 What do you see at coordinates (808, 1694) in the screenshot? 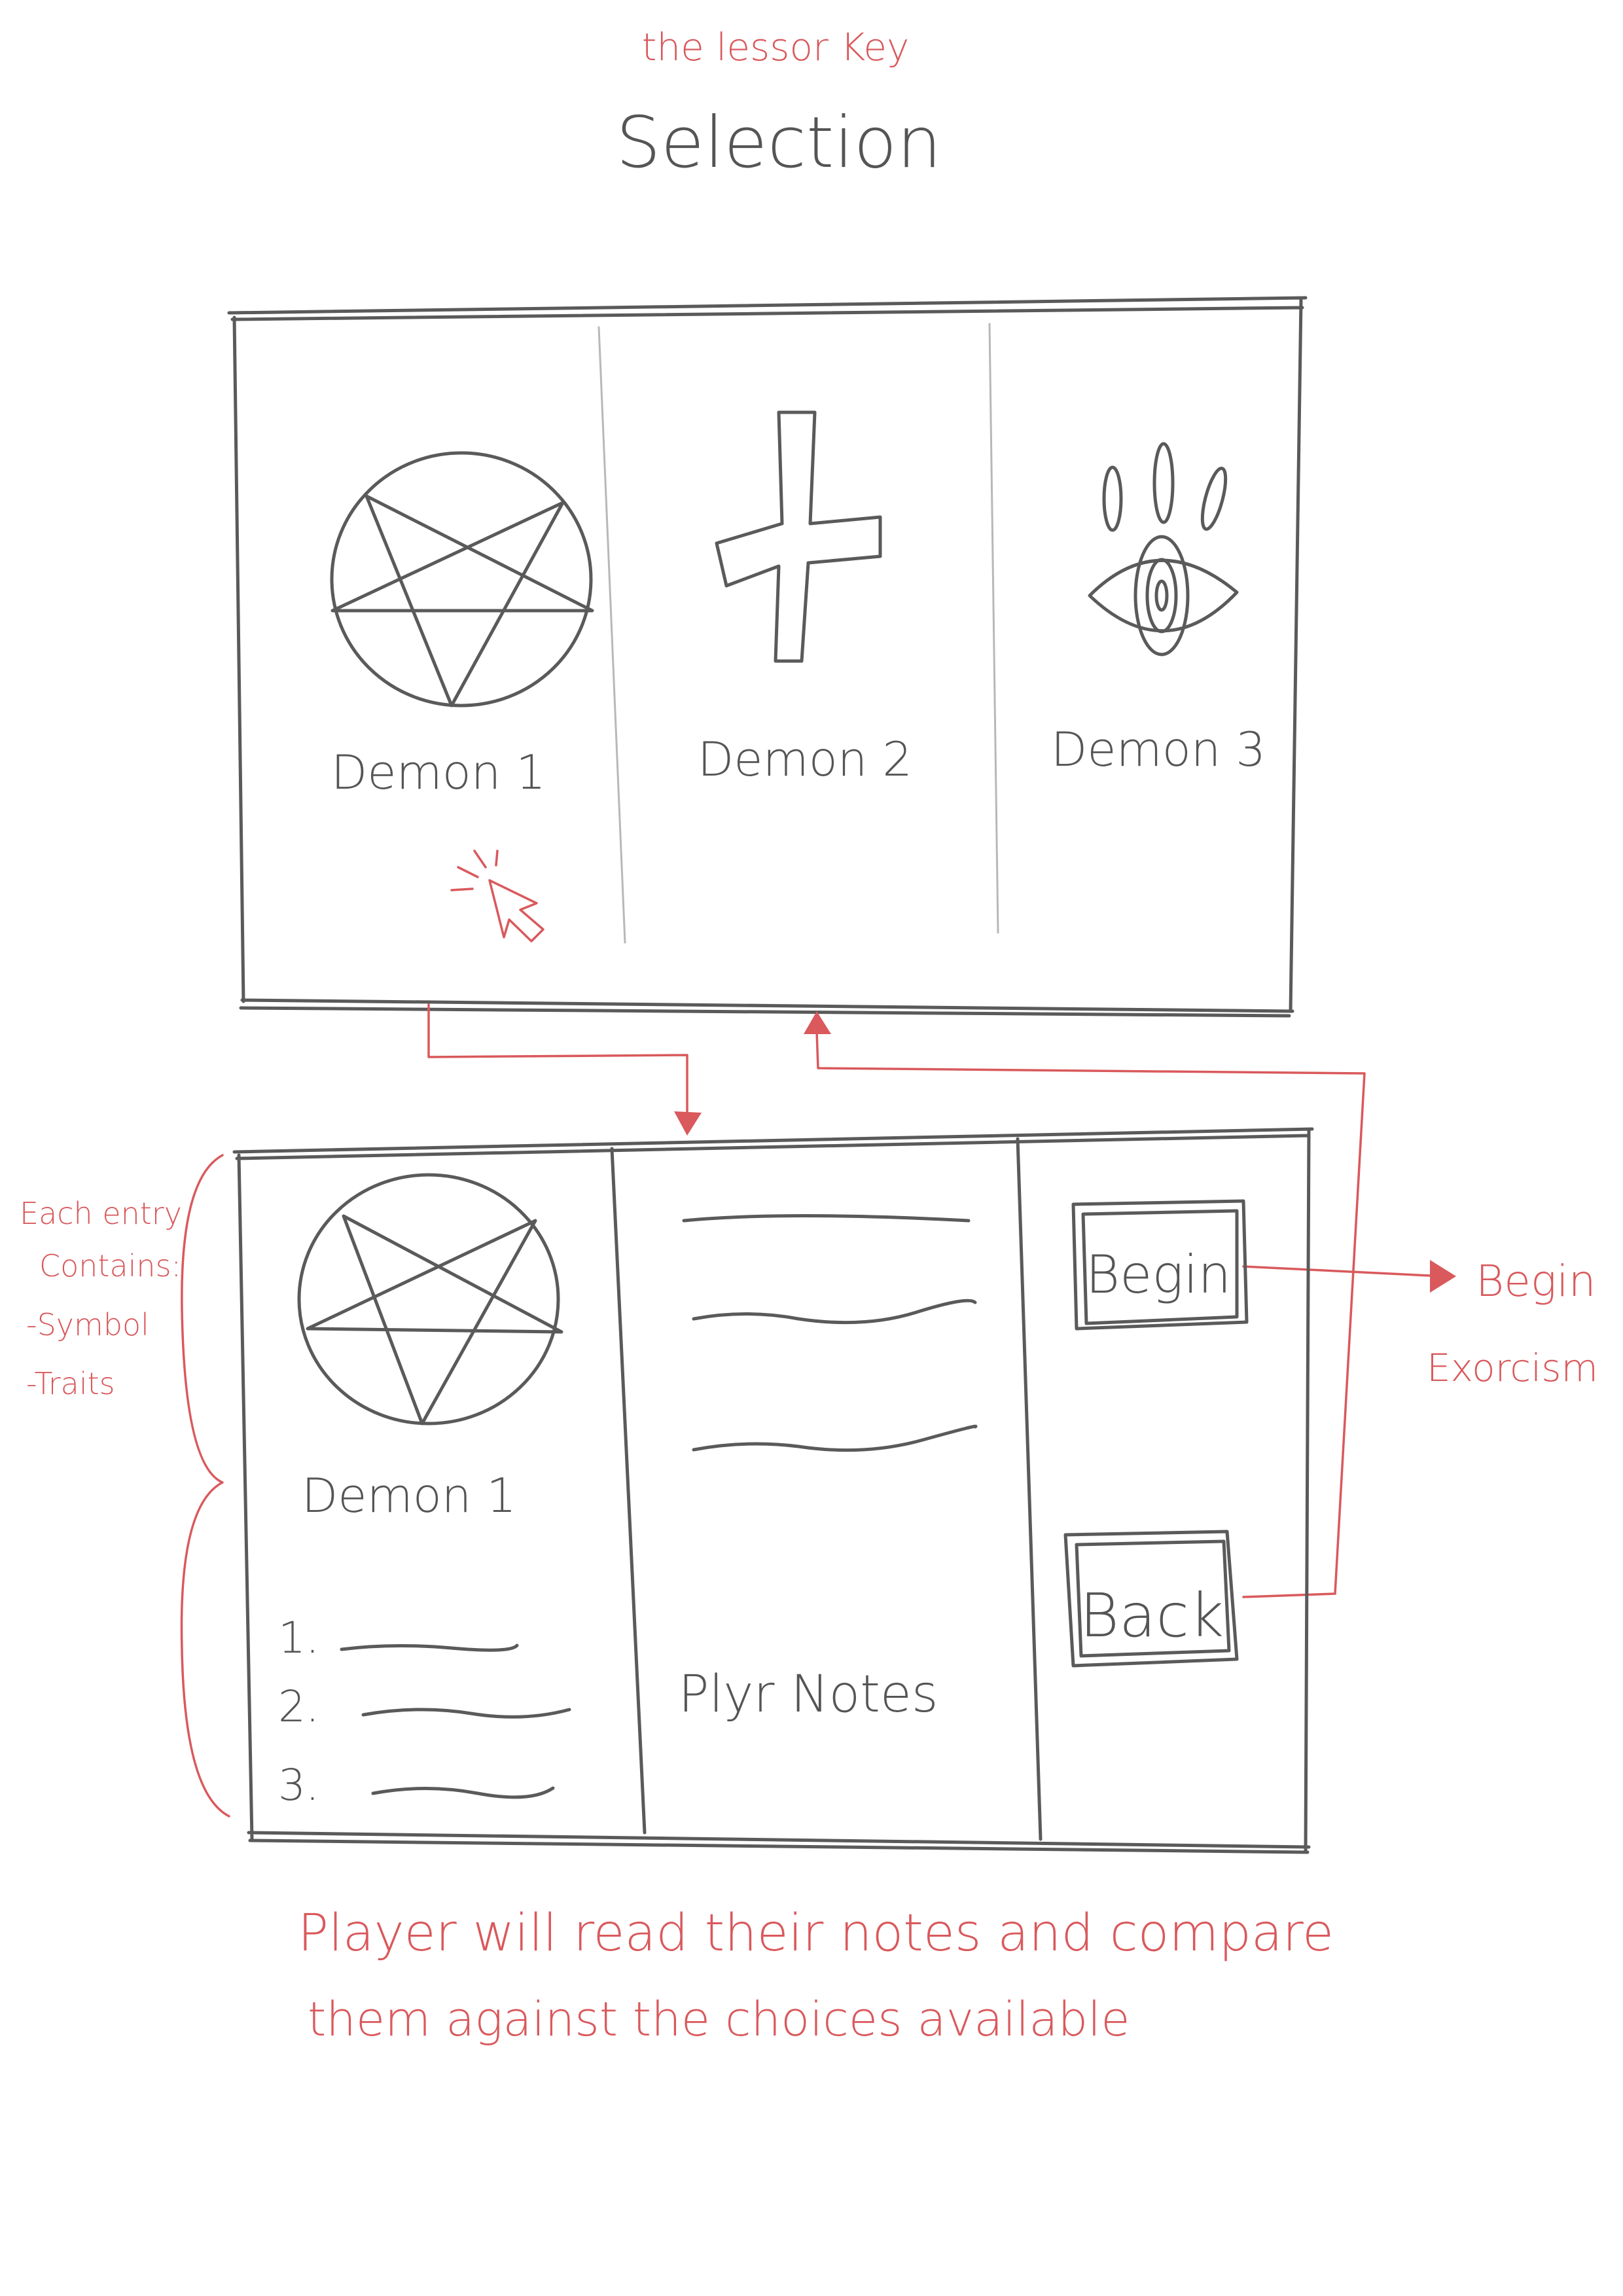
I see `notes-label: Plyr Notes` at bounding box center [808, 1694].